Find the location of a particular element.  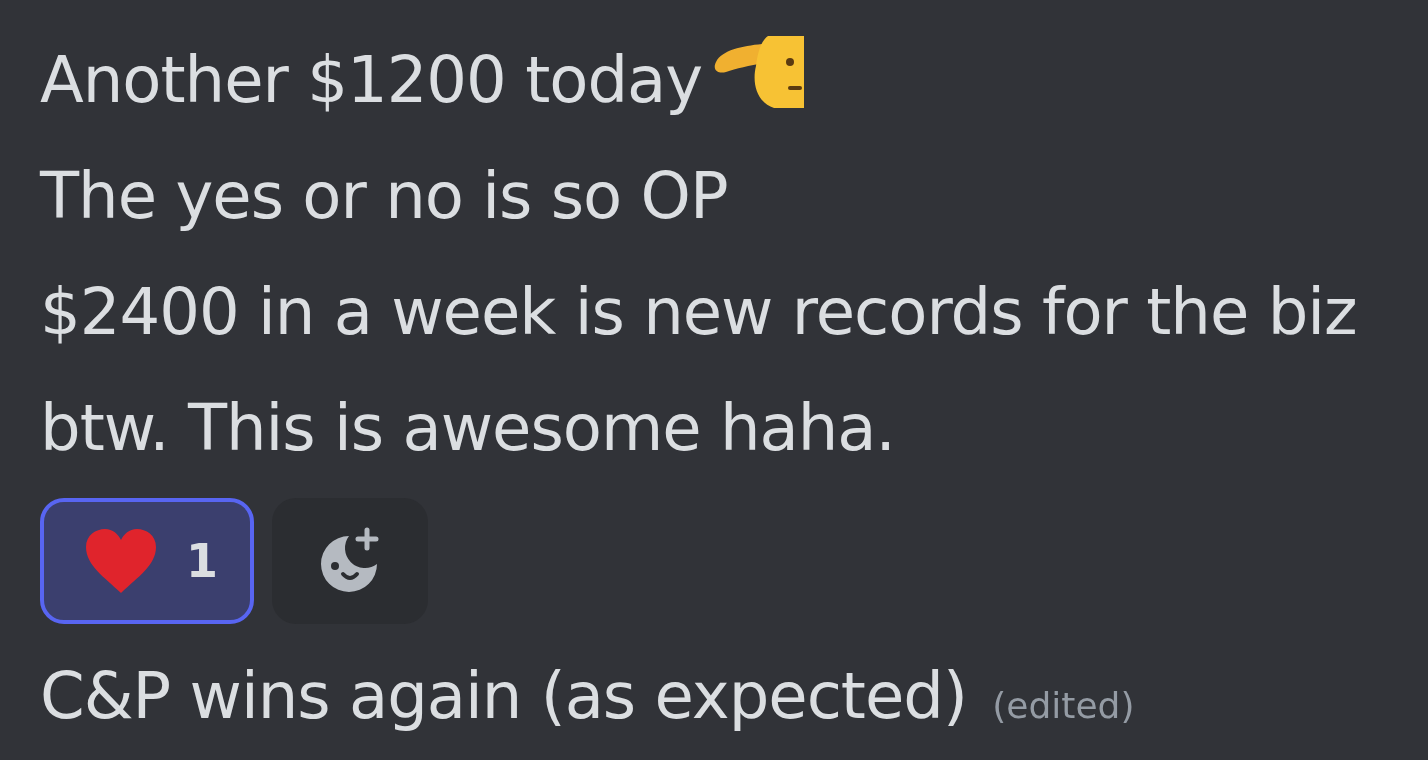

message-text: Another $1200 today is located at coordinates (371, 80).